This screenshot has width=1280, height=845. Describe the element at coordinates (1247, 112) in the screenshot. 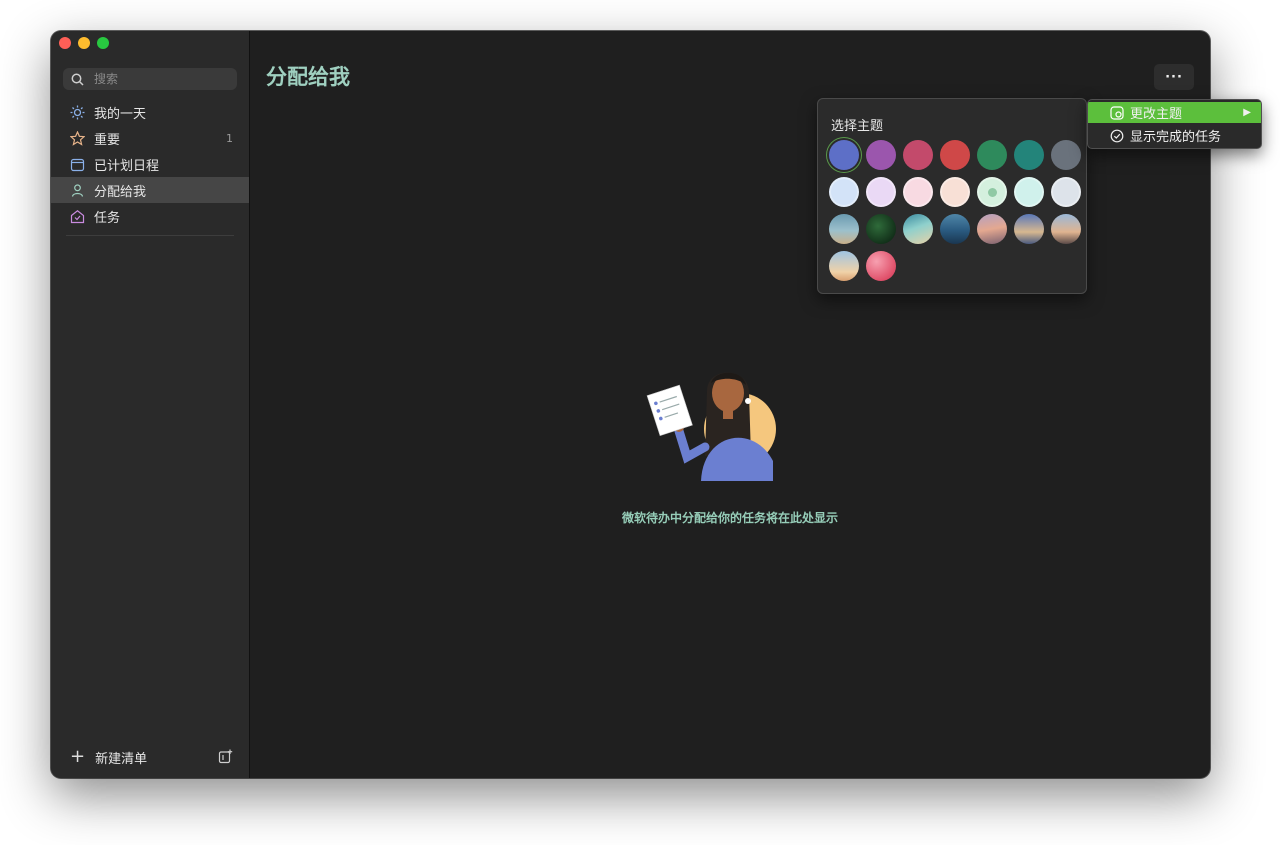

I see `submenu-arrow-icon: ▶` at that location.